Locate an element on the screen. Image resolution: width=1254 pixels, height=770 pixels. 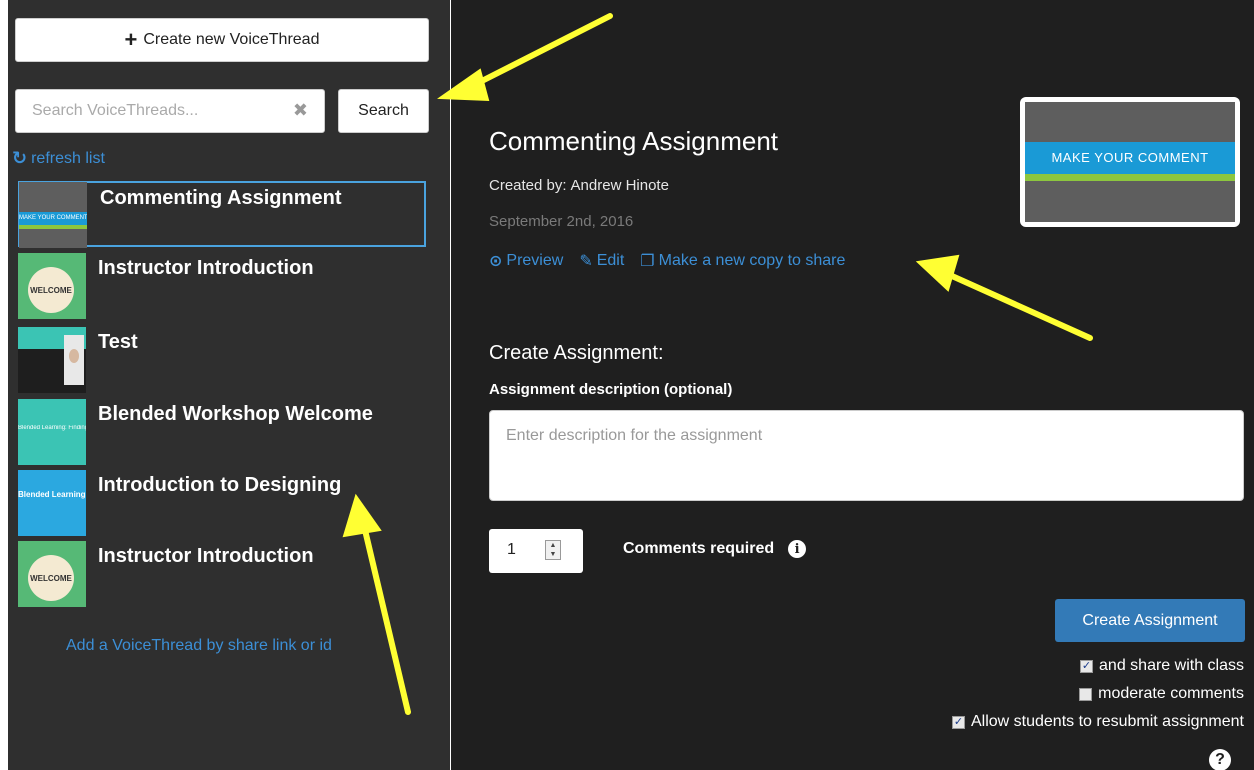
info-icon: i is located at coordinates (797, 549).